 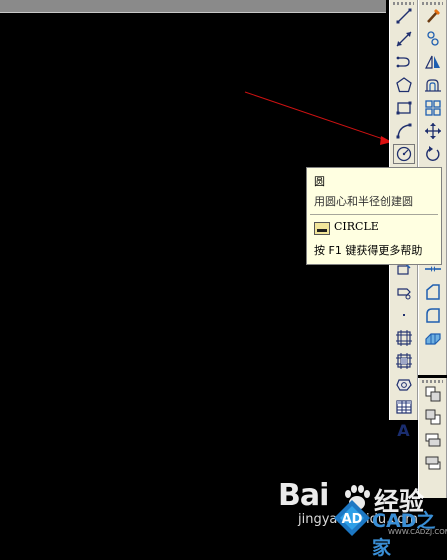 I want to click on join-icon, so click(x=433, y=292).